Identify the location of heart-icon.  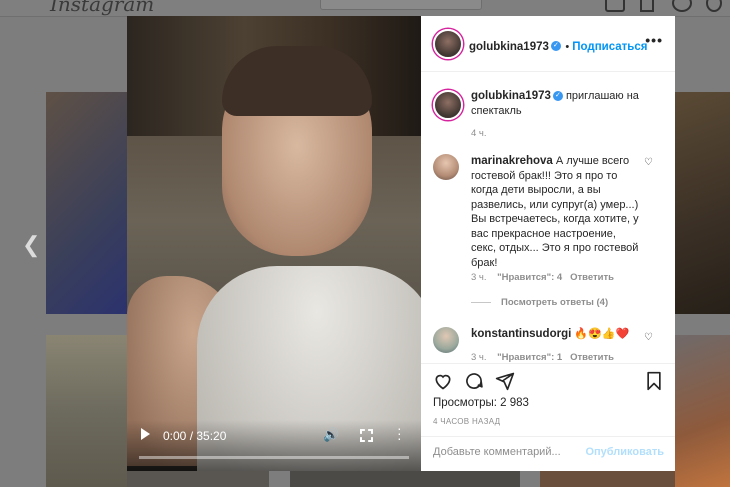
(443, 381).